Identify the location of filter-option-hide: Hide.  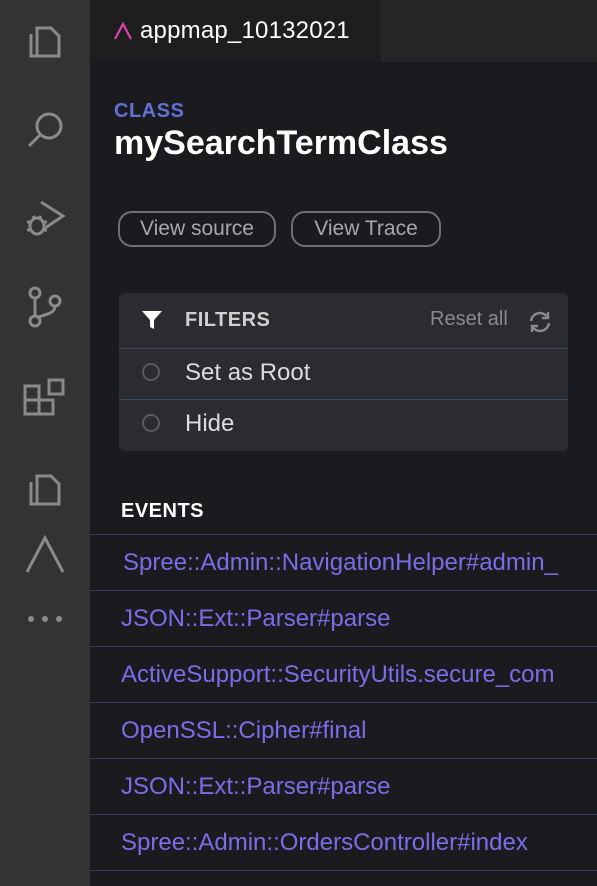
(343, 425).